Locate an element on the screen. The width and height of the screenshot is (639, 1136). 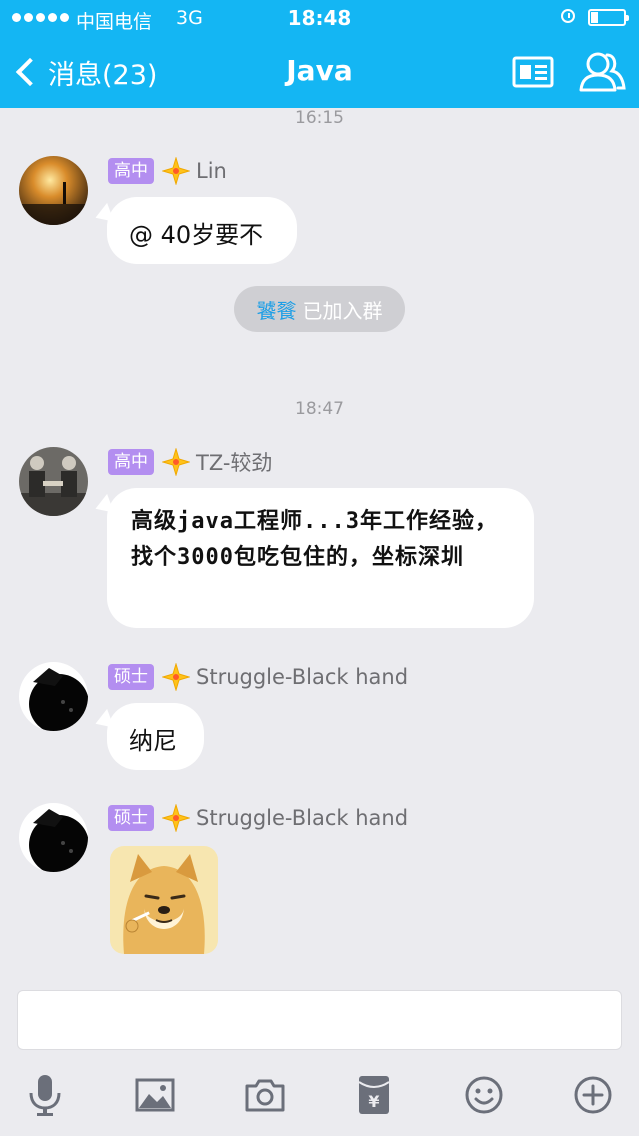
system-notice: 饕餮 已加入群 is located at coordinates (319, 309).